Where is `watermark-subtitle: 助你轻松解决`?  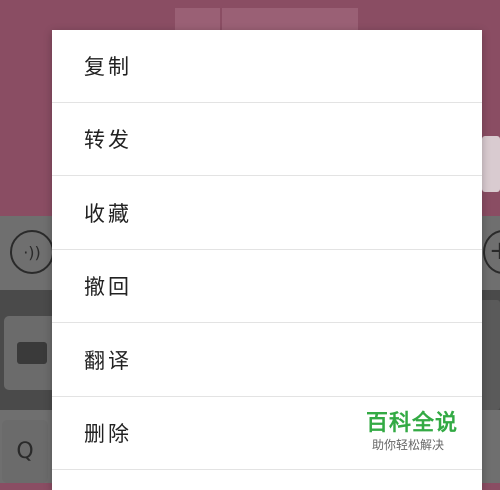
watermark-subtitle: 助你轻松解决 is located at coordinates (408, 445).